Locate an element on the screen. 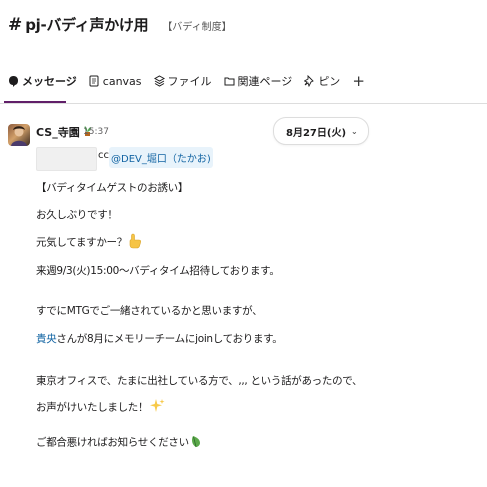  message-timestamp: 15:37 is located at coordinates (96, 132).